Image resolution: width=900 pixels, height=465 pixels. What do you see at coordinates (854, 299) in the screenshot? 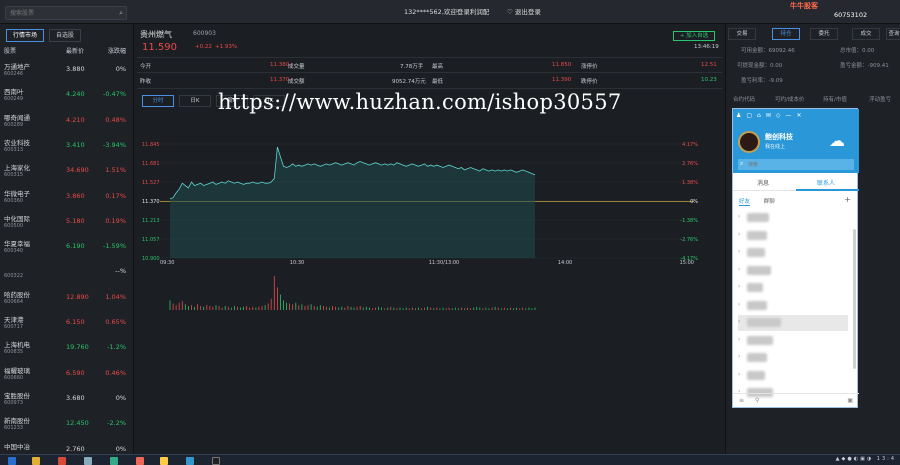
I see `scrollbar` at bounding box center [854, 299].